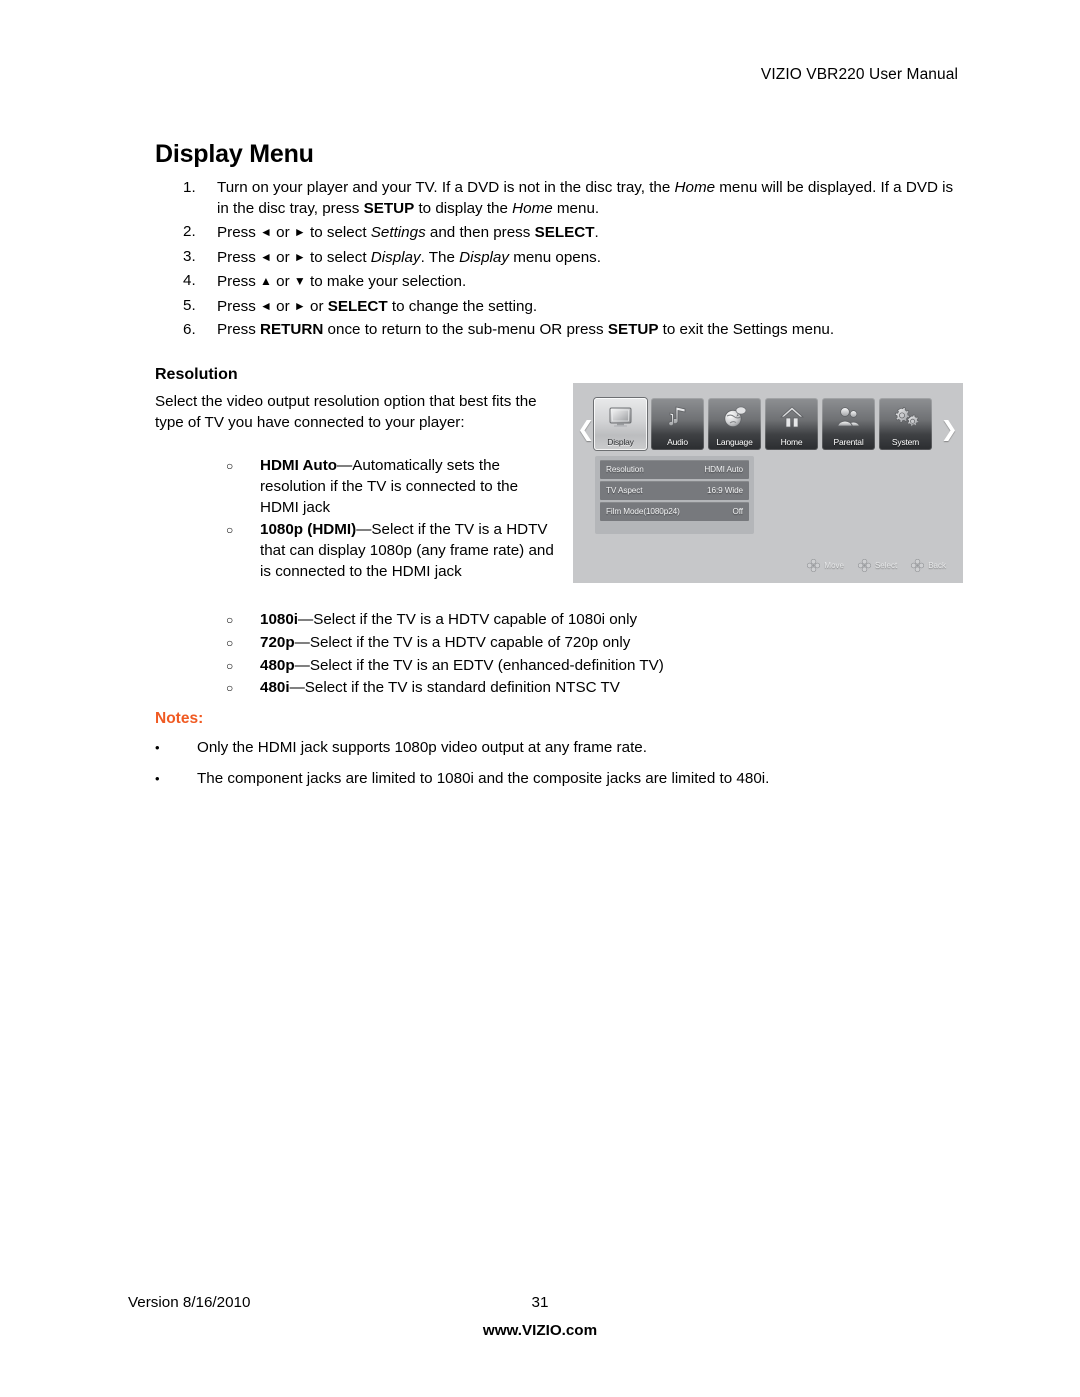 The image size is (1080, 1397). I want to click on osd-tab-audio: Audio, so click(677, 424).